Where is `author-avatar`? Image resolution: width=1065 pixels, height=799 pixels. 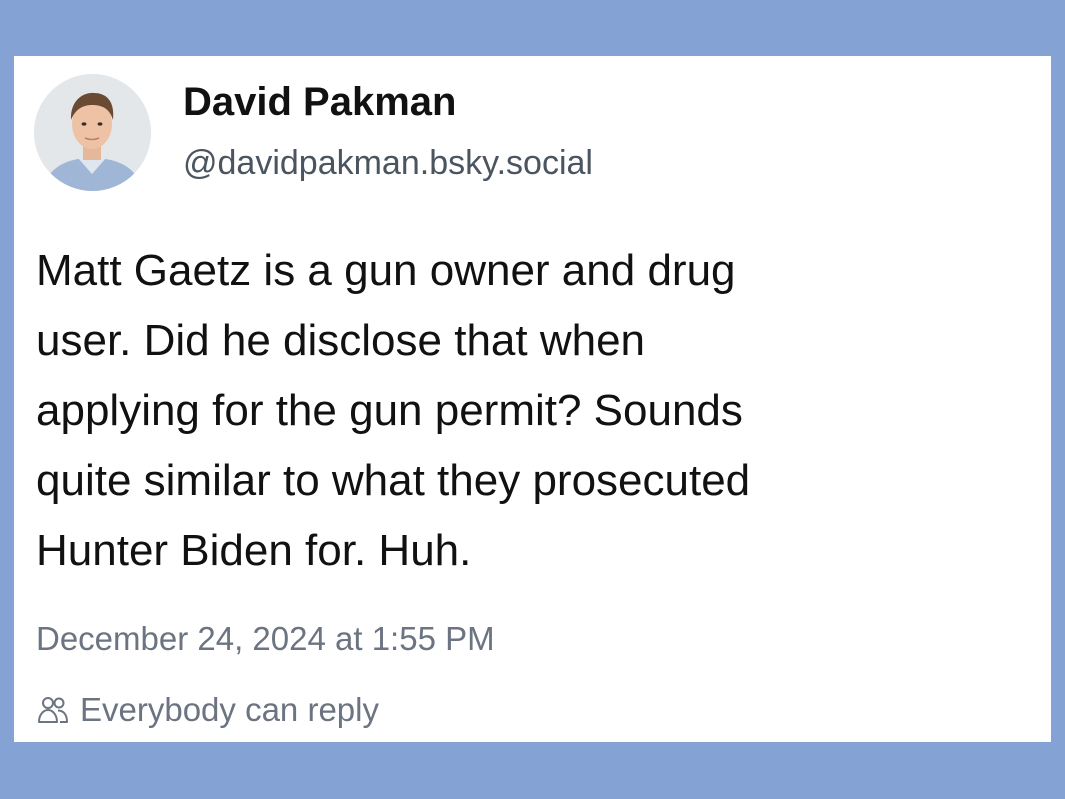 author-avatar is located at coordinates (92, 132).